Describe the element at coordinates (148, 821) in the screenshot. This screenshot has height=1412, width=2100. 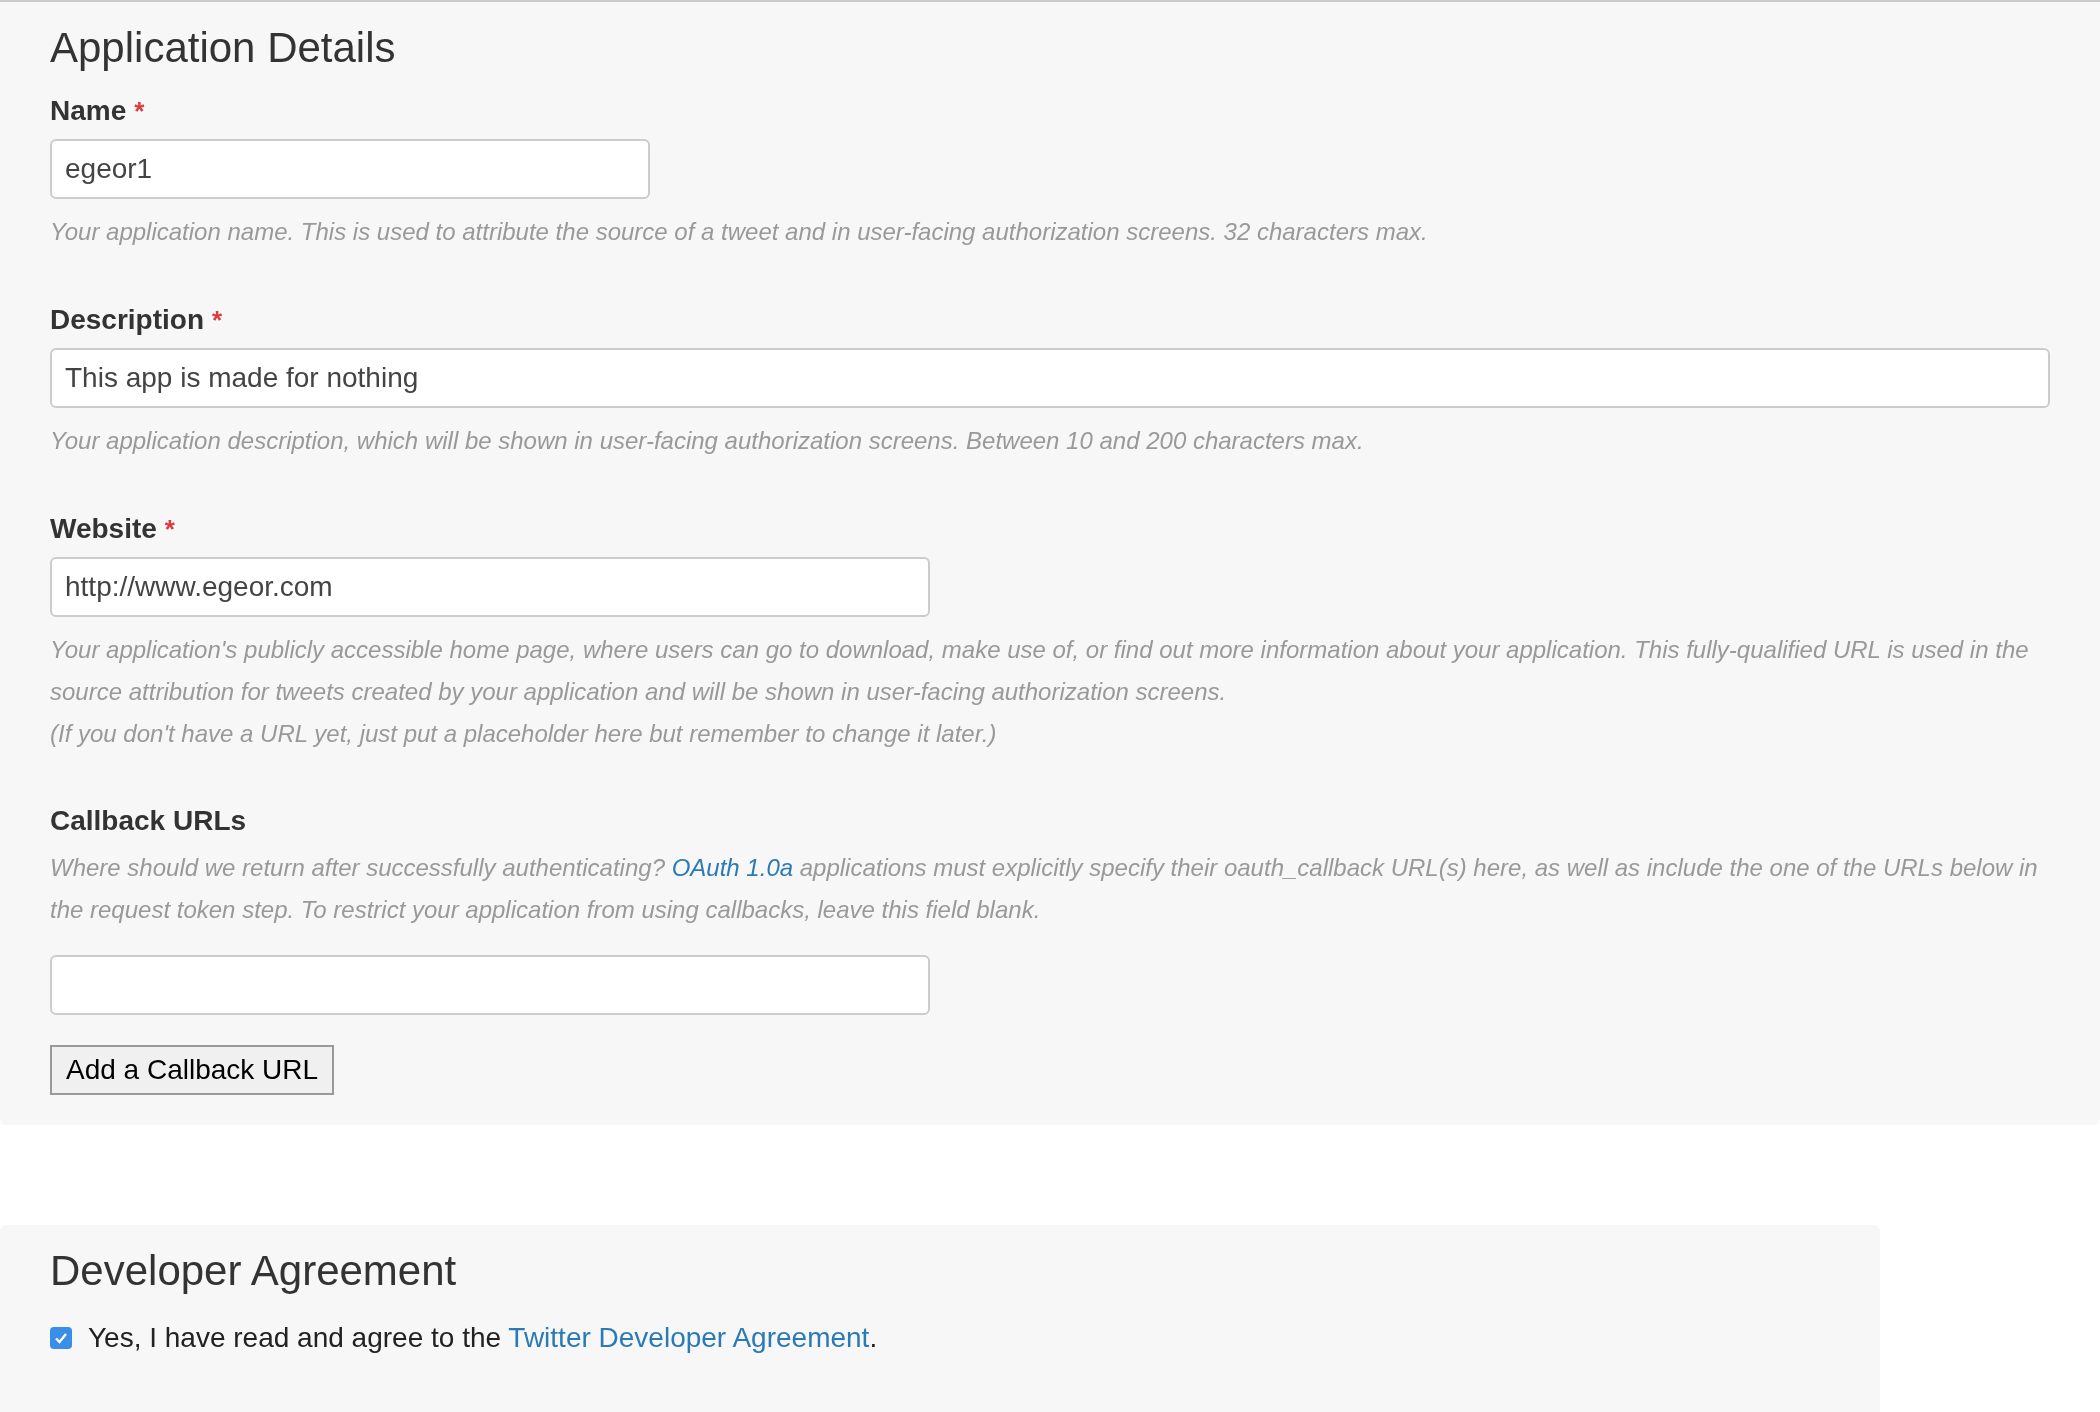
I see `field-label: Callback URLs` at that location.